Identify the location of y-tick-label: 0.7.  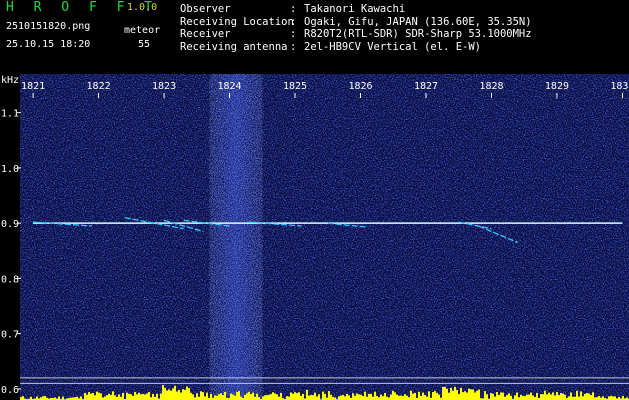
(10, 335).